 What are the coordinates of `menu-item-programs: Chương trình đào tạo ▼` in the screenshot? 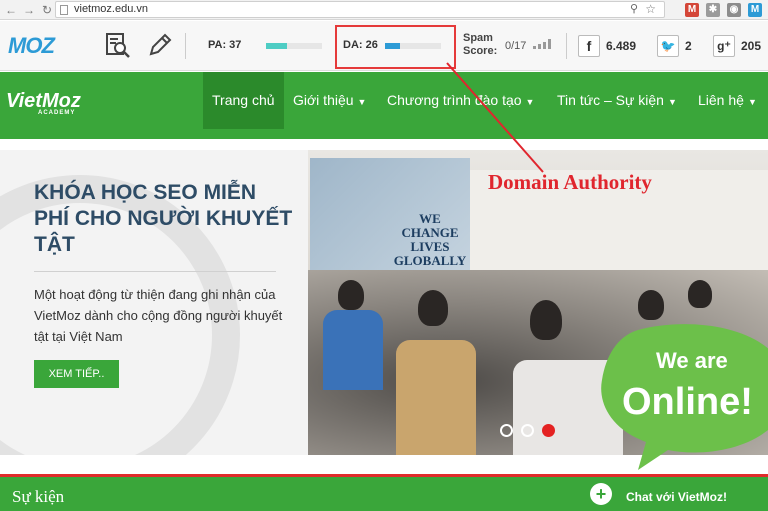 It's located at (460, 100).